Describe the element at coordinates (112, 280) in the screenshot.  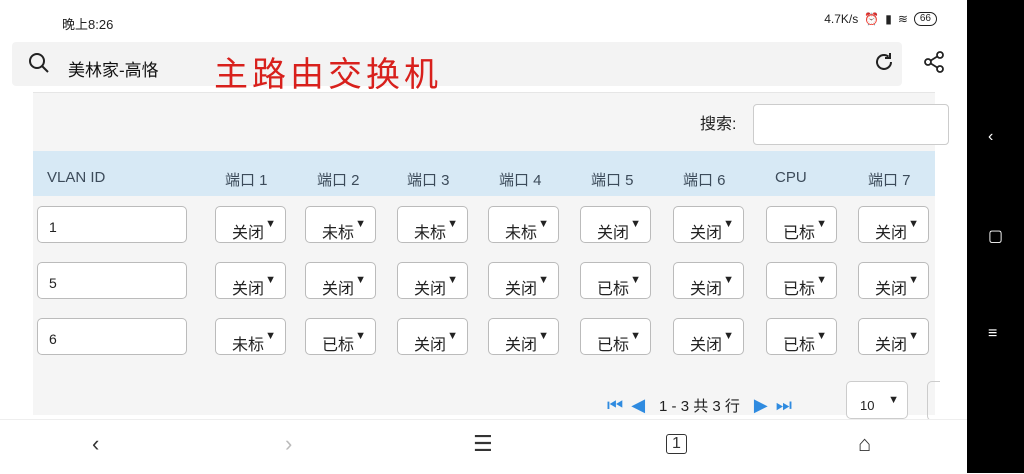
I see `vlan-id-input: 5` at that location.